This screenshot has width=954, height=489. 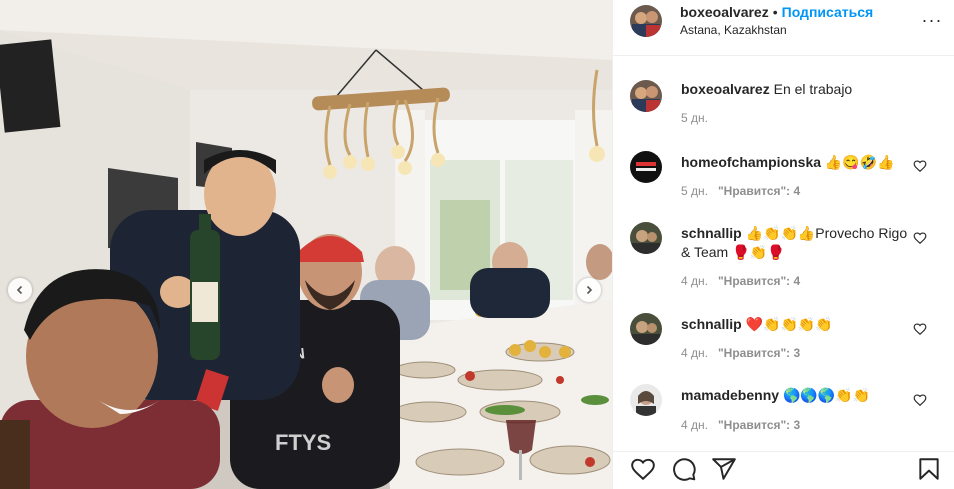 I want to click on carousel-next-button, so click(x=589, y=290).